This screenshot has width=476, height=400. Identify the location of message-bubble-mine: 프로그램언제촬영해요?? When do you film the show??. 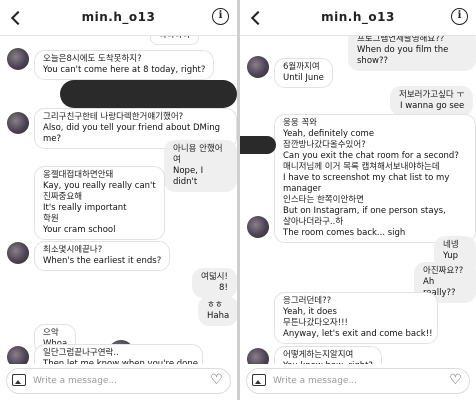
(412, 50).